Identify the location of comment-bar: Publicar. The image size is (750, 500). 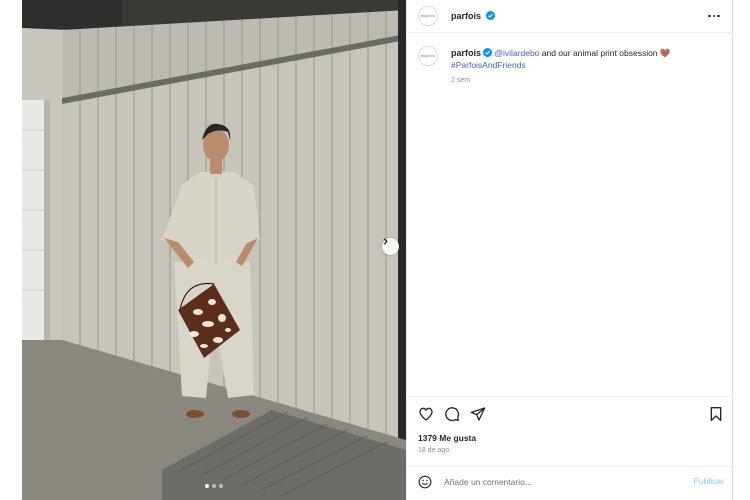
(570, 481).